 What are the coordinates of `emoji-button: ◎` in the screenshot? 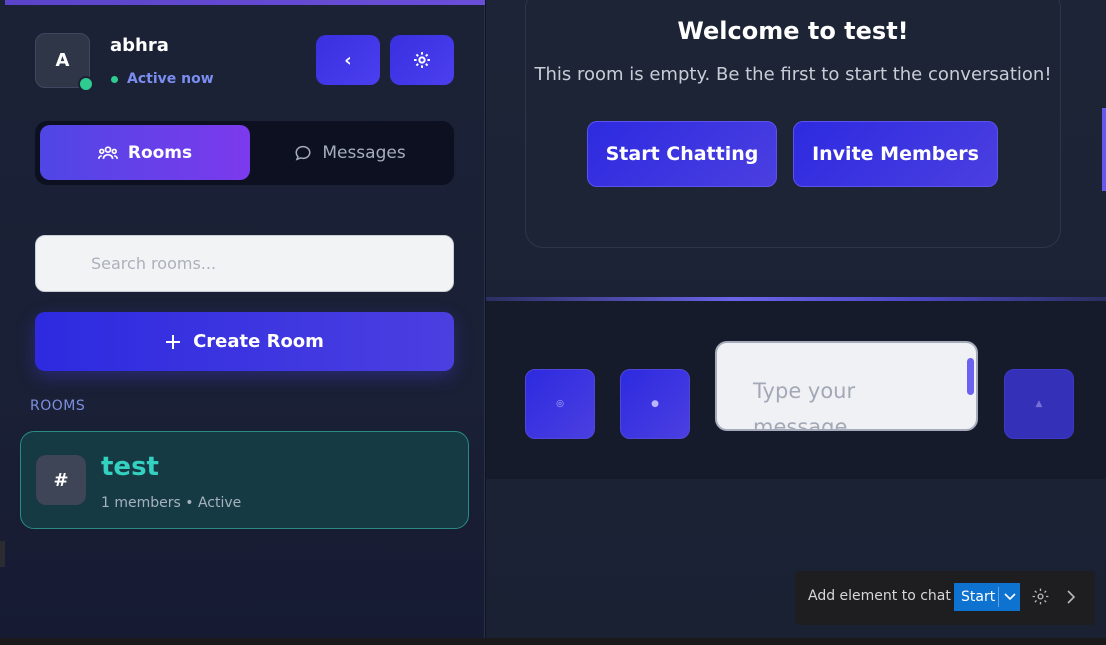 It's located at (560, 404).